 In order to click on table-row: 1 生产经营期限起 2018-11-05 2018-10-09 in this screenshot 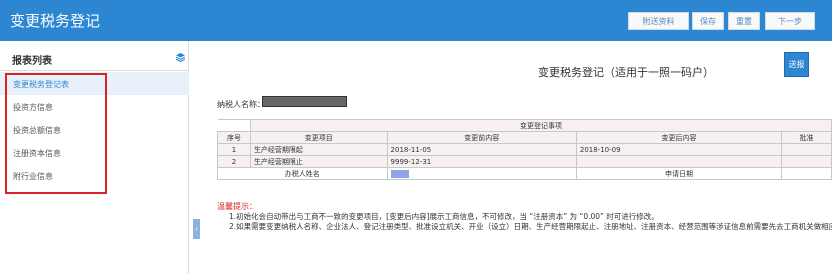, I will do `click(524, 149)`.